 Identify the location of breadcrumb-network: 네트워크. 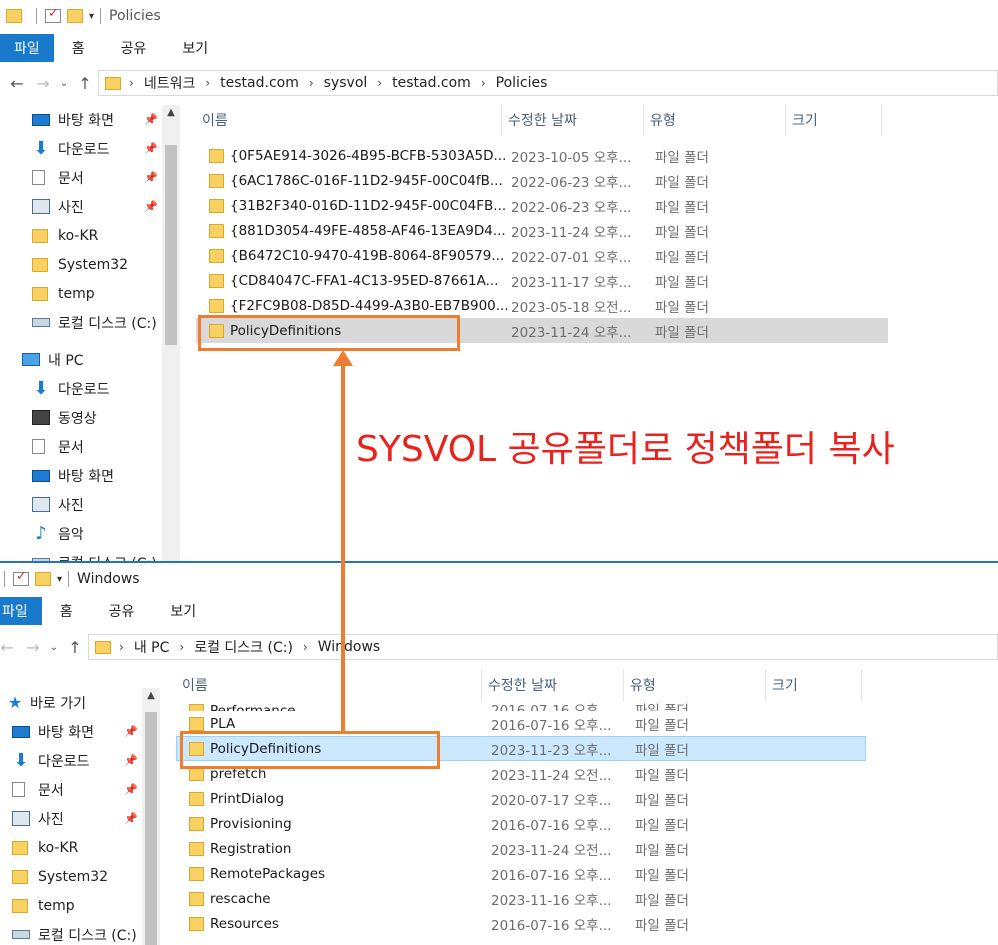
(170, 83).